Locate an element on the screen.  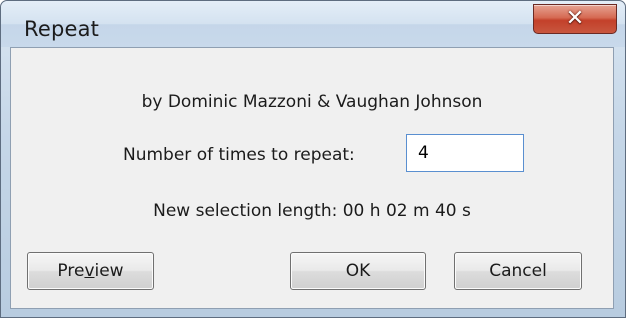
preview-button: Preview is located at coordinates (90, 271).